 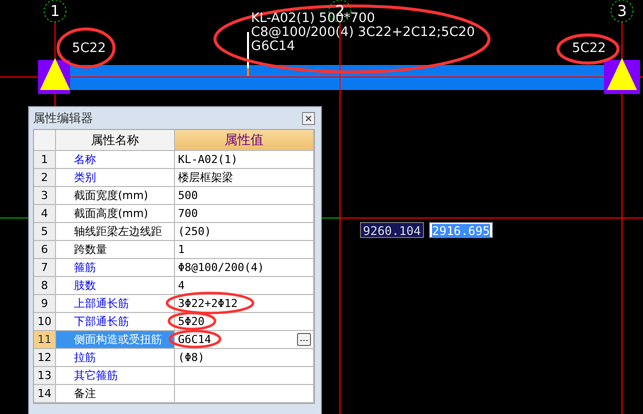 I want to click on row-number: 11, so click(x=45, y=340).